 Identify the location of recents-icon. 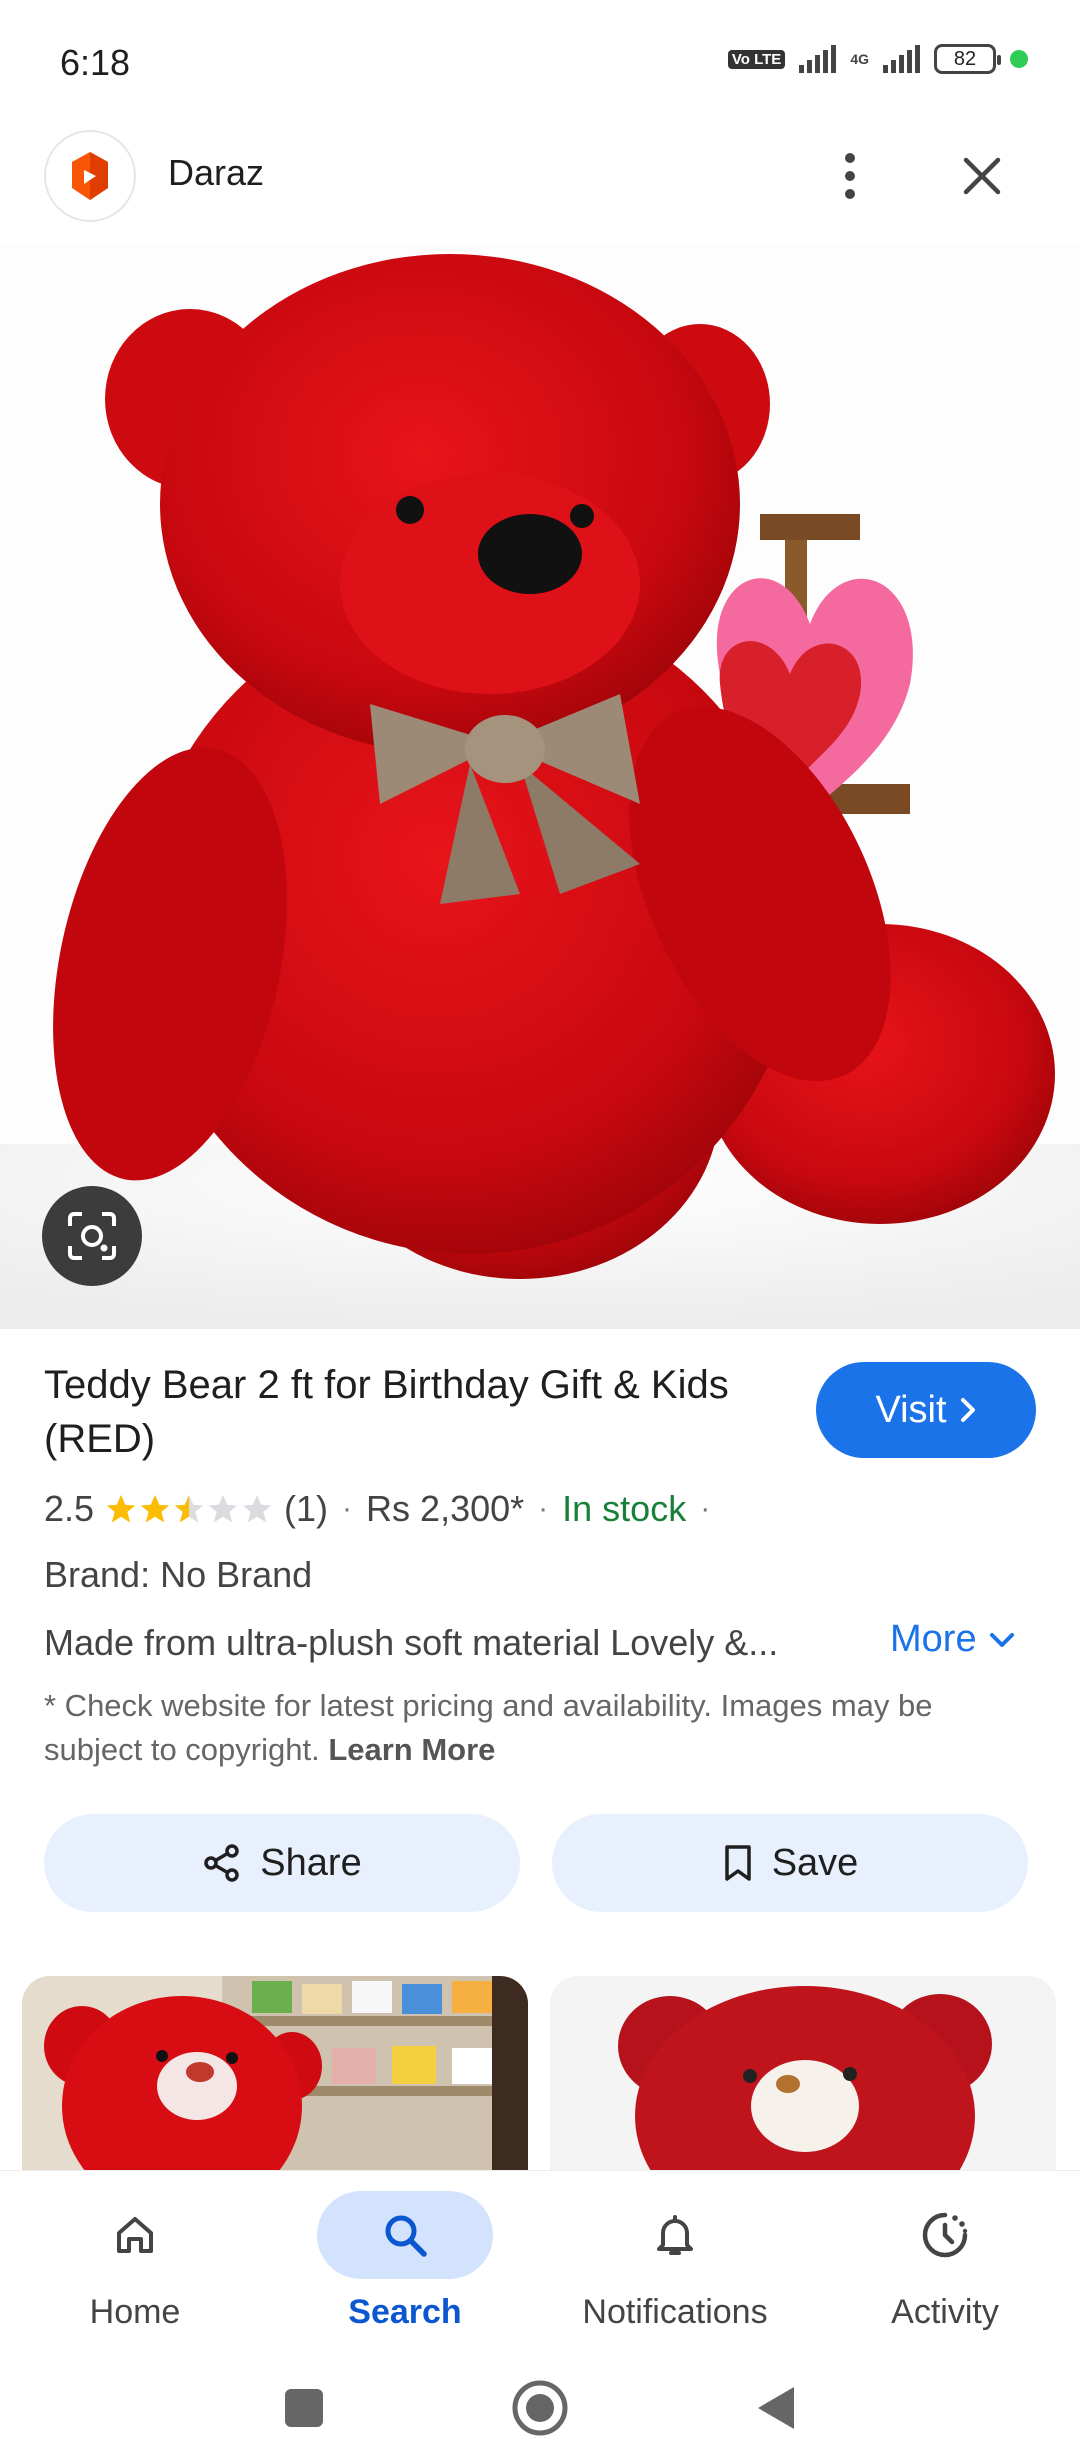
(304, 2408).